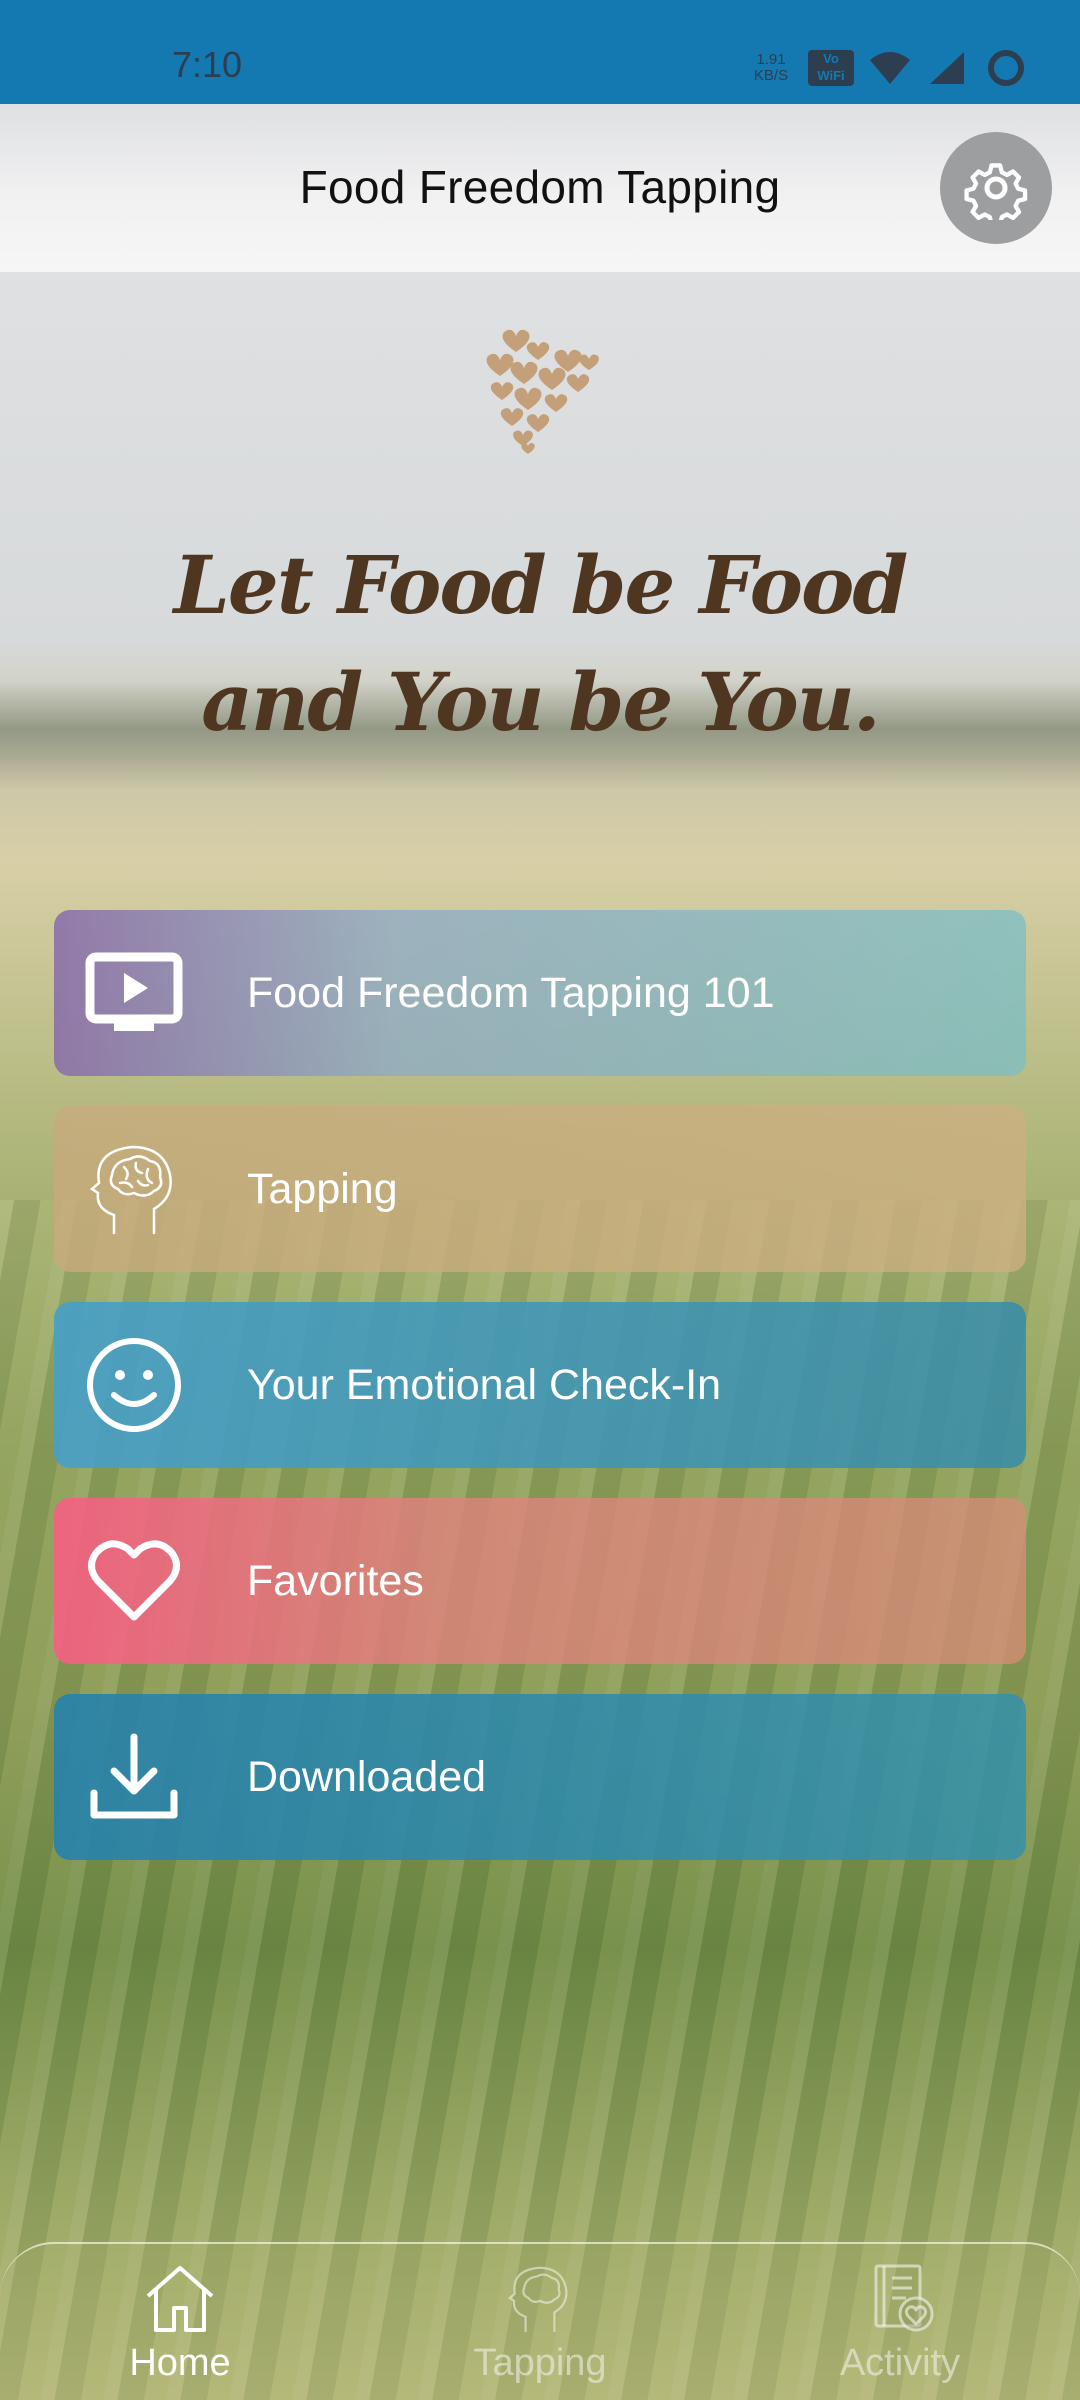  I want to click on menu-item-favorites: Favorites, so click(540, 1581).